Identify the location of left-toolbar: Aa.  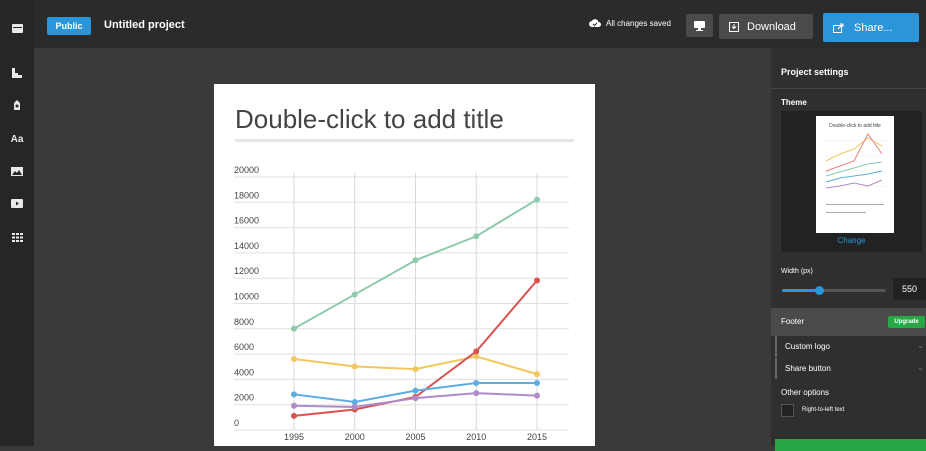
(17, 223).